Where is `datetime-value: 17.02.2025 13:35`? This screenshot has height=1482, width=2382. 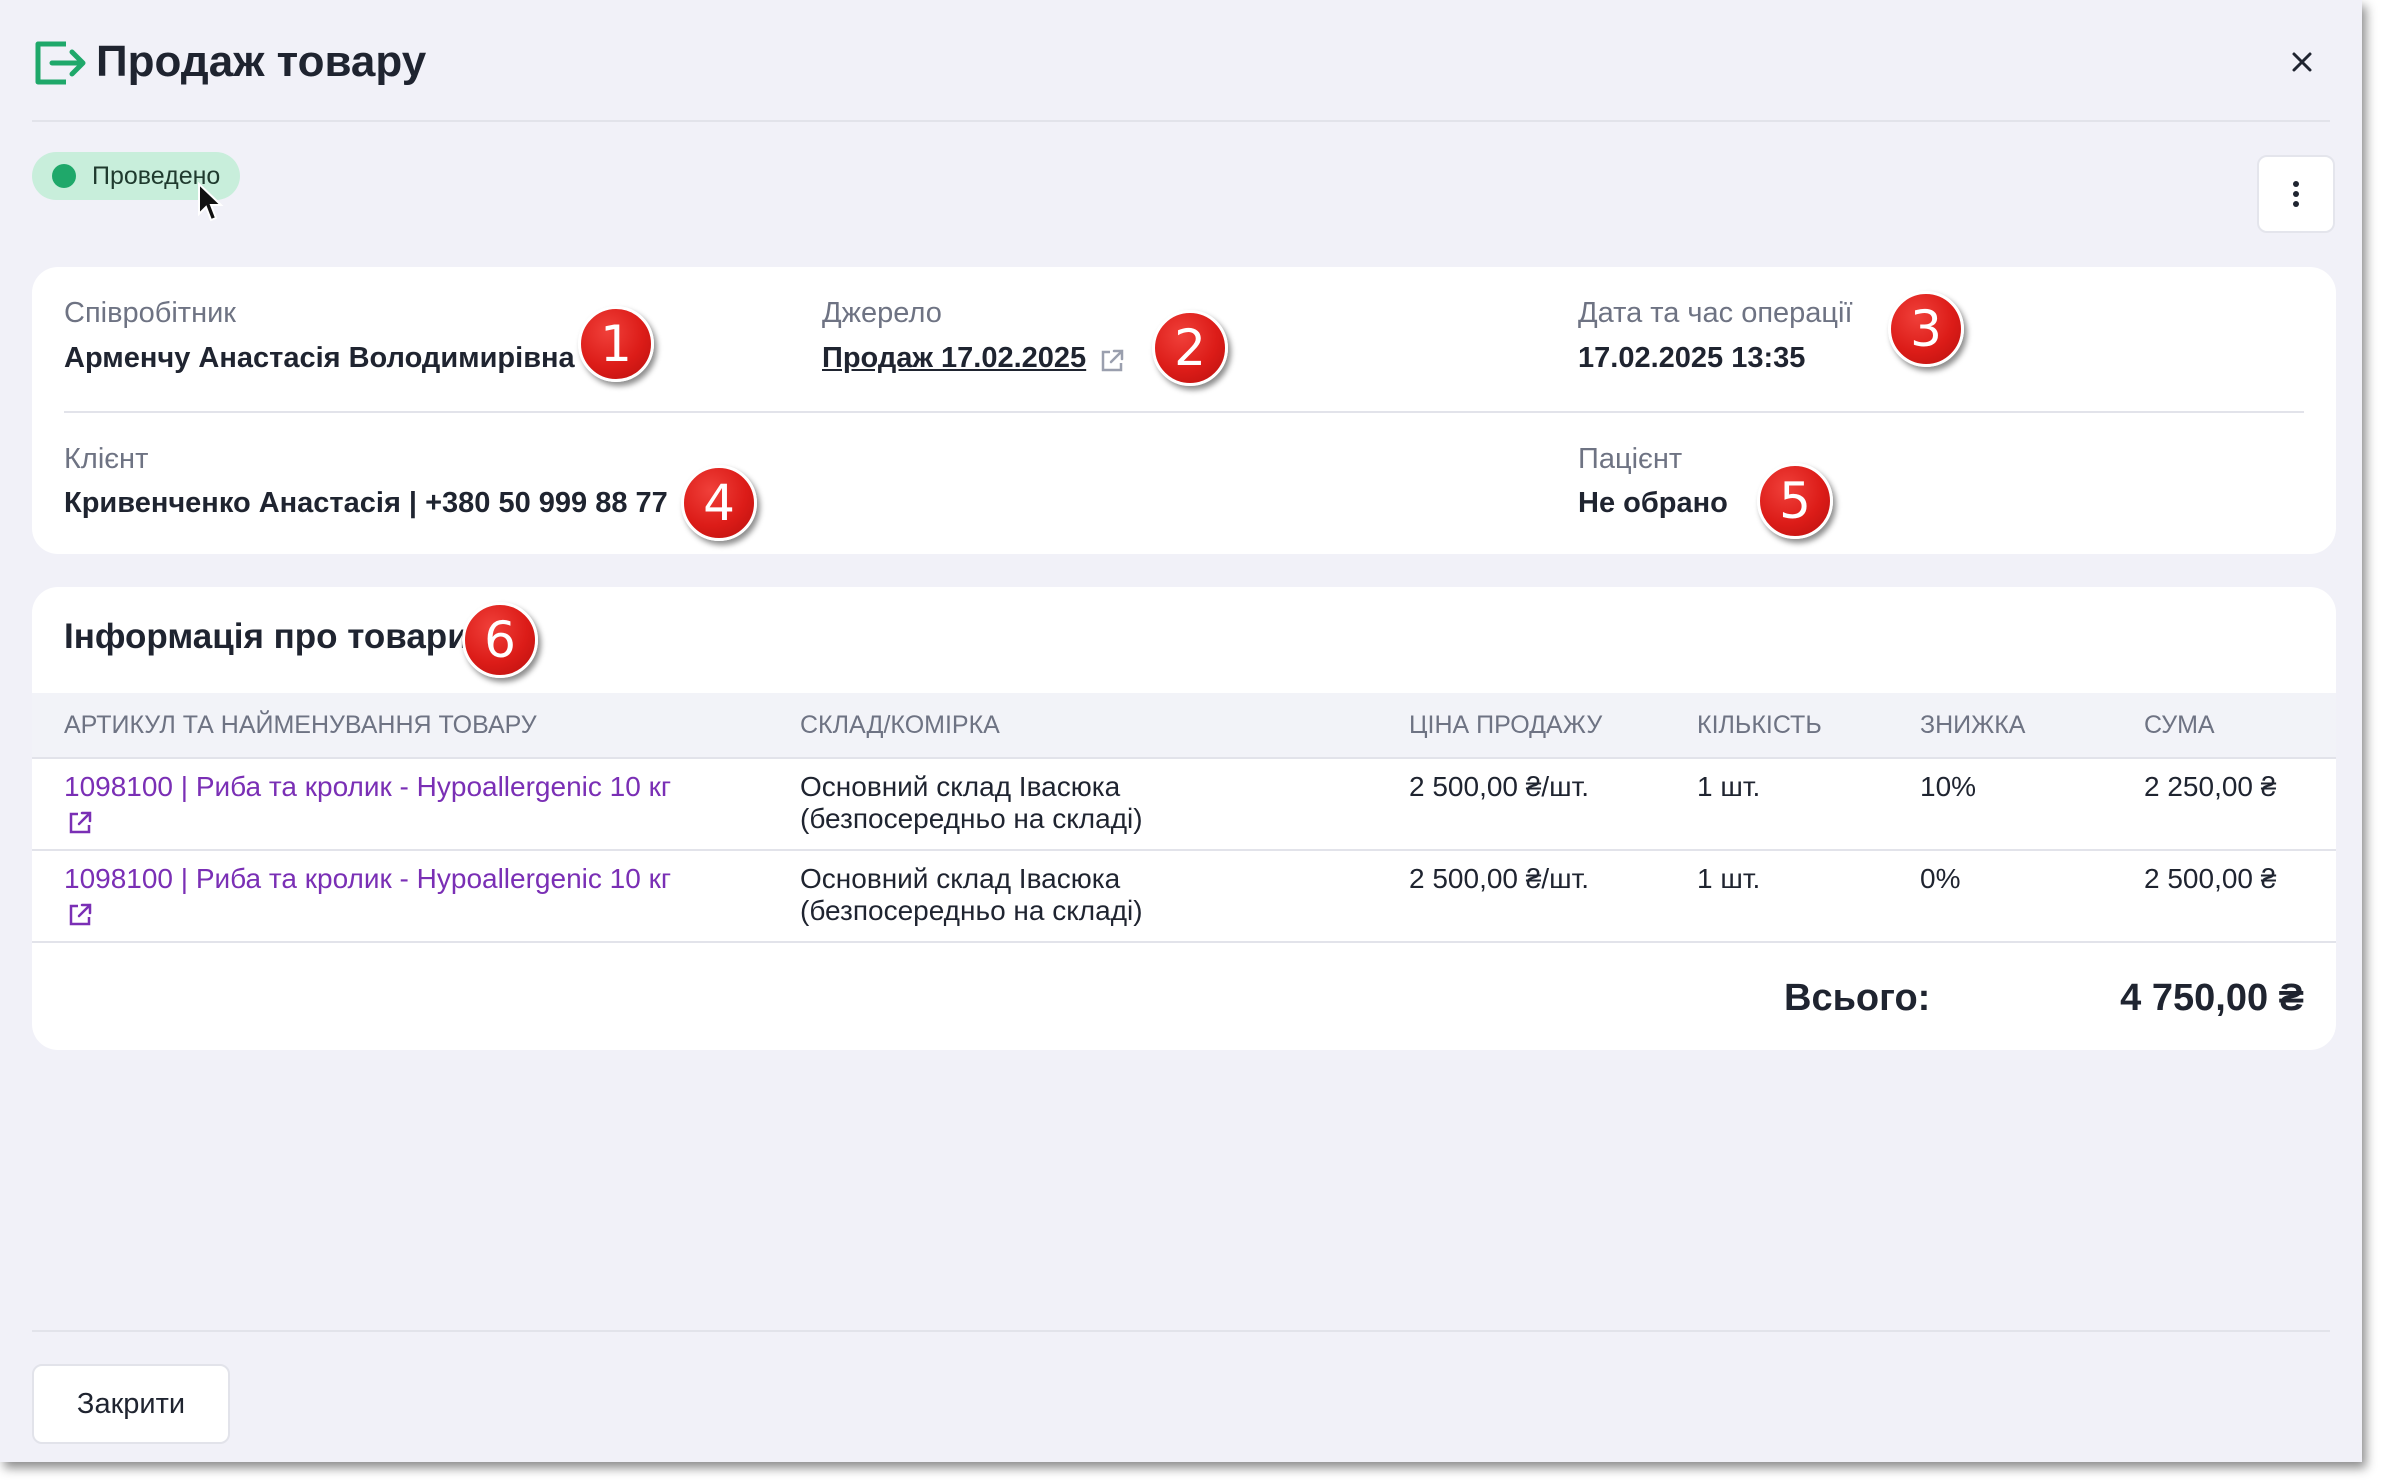 datetime-value: 17.02.2025 13:35 is located at coordinates (1692, 358).